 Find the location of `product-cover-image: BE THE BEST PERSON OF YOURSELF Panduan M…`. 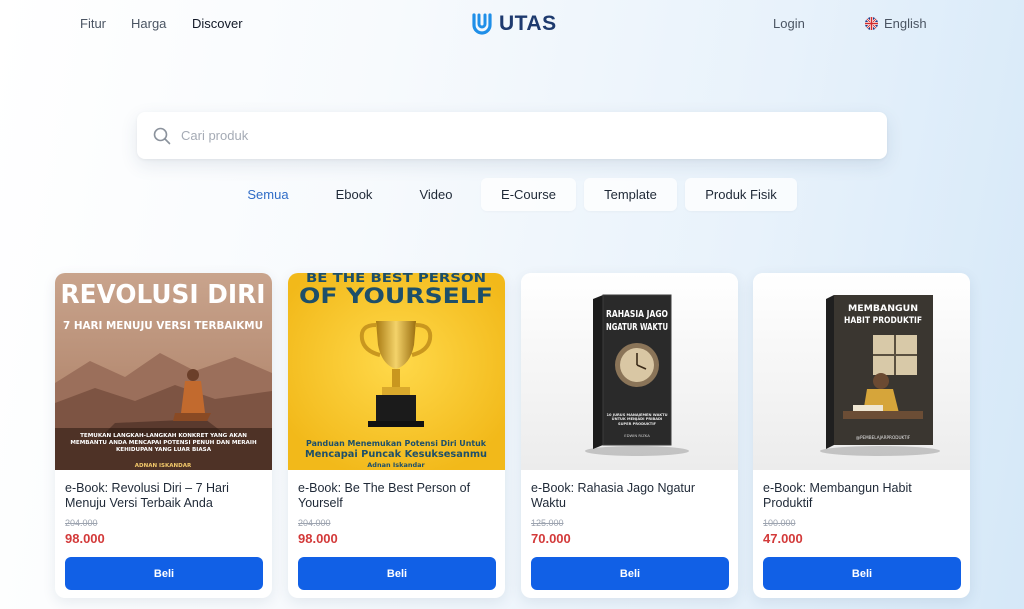

product-cover-image: BE THE BEST PERSON OF YOURSELF Panduan M… is located at coordinates (396, 371).